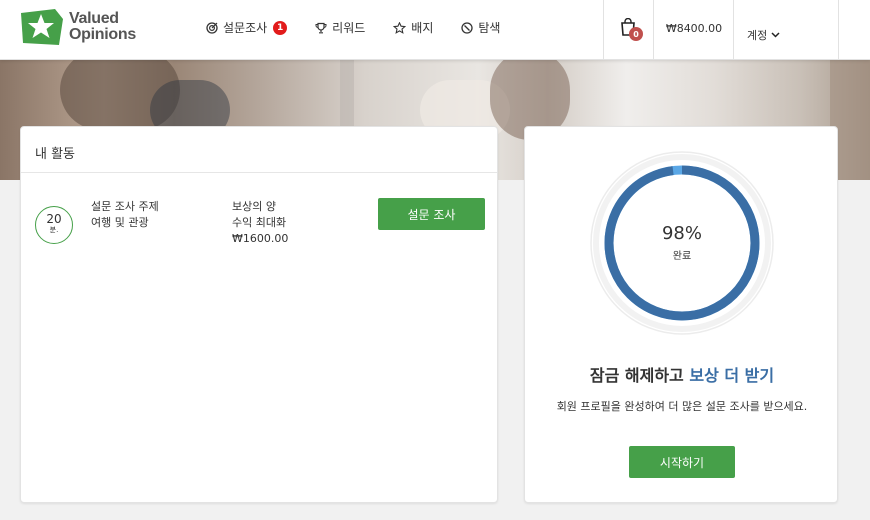 The height and width of the screenshot is (520, 870). Describe the element at coordinates (682, 406) in the screenshot. I see `unlock-description: 회원 프로필을 완성하여 더 많은 설문 조사를 받으세요.` at that location.